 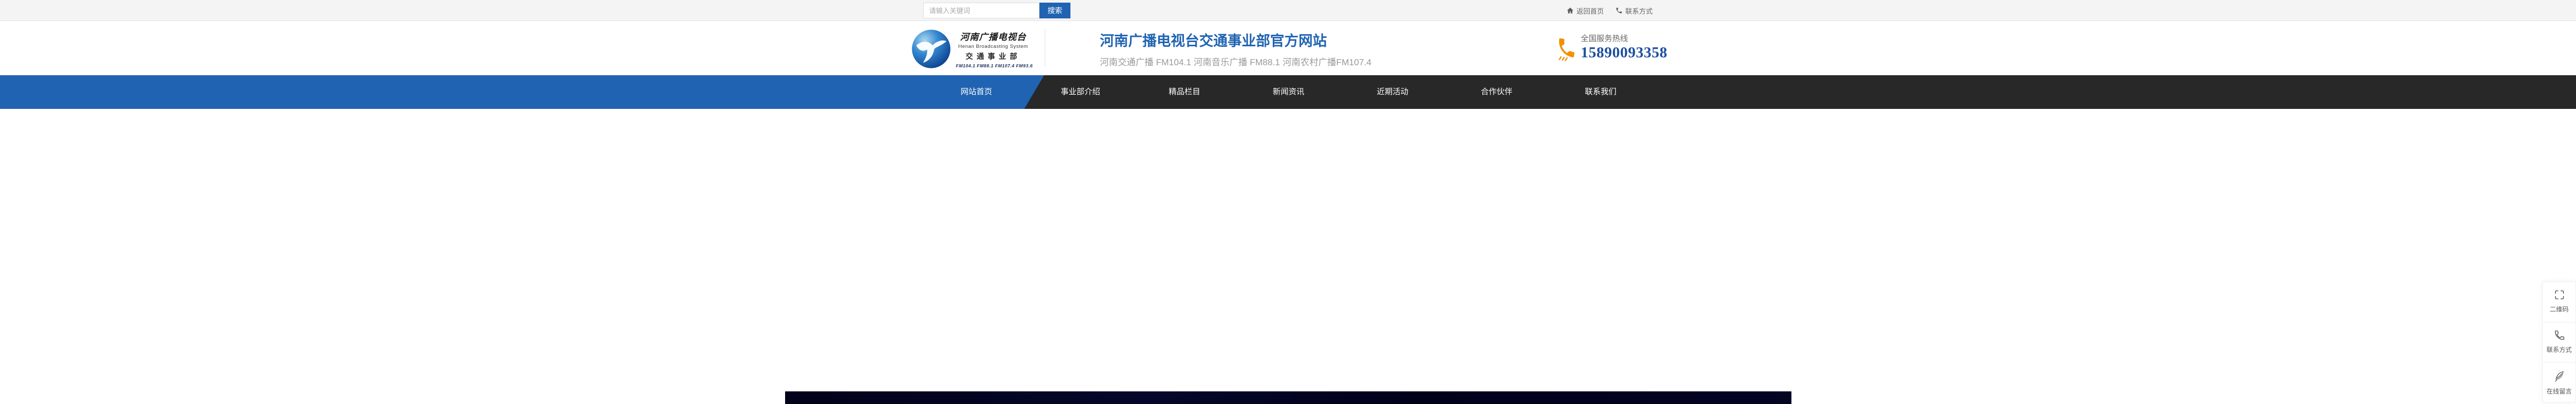 I want to click on nav-item-label: 网站首页, so click(x=976, y=91).